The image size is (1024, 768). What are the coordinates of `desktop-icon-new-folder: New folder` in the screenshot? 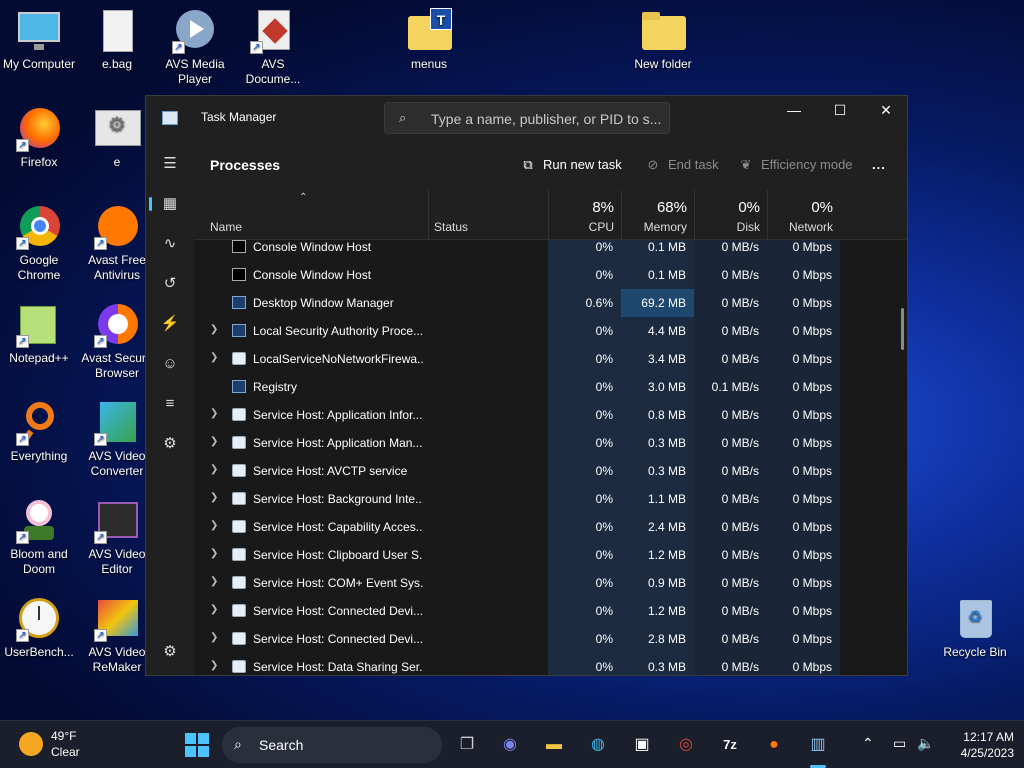 It's located at (663, 40).